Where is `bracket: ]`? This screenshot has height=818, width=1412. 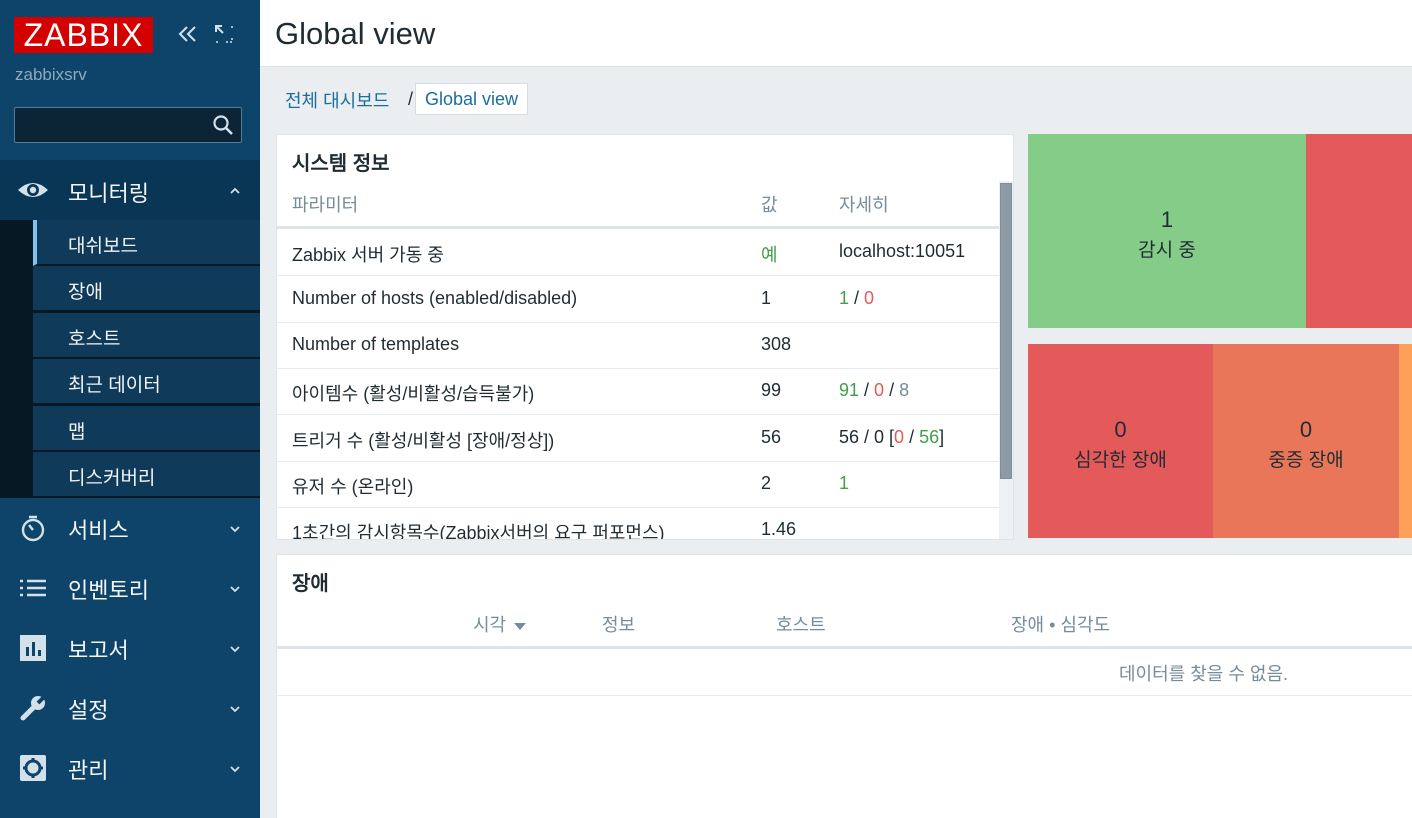 bracket: ] is located at coordinates (942, 437).